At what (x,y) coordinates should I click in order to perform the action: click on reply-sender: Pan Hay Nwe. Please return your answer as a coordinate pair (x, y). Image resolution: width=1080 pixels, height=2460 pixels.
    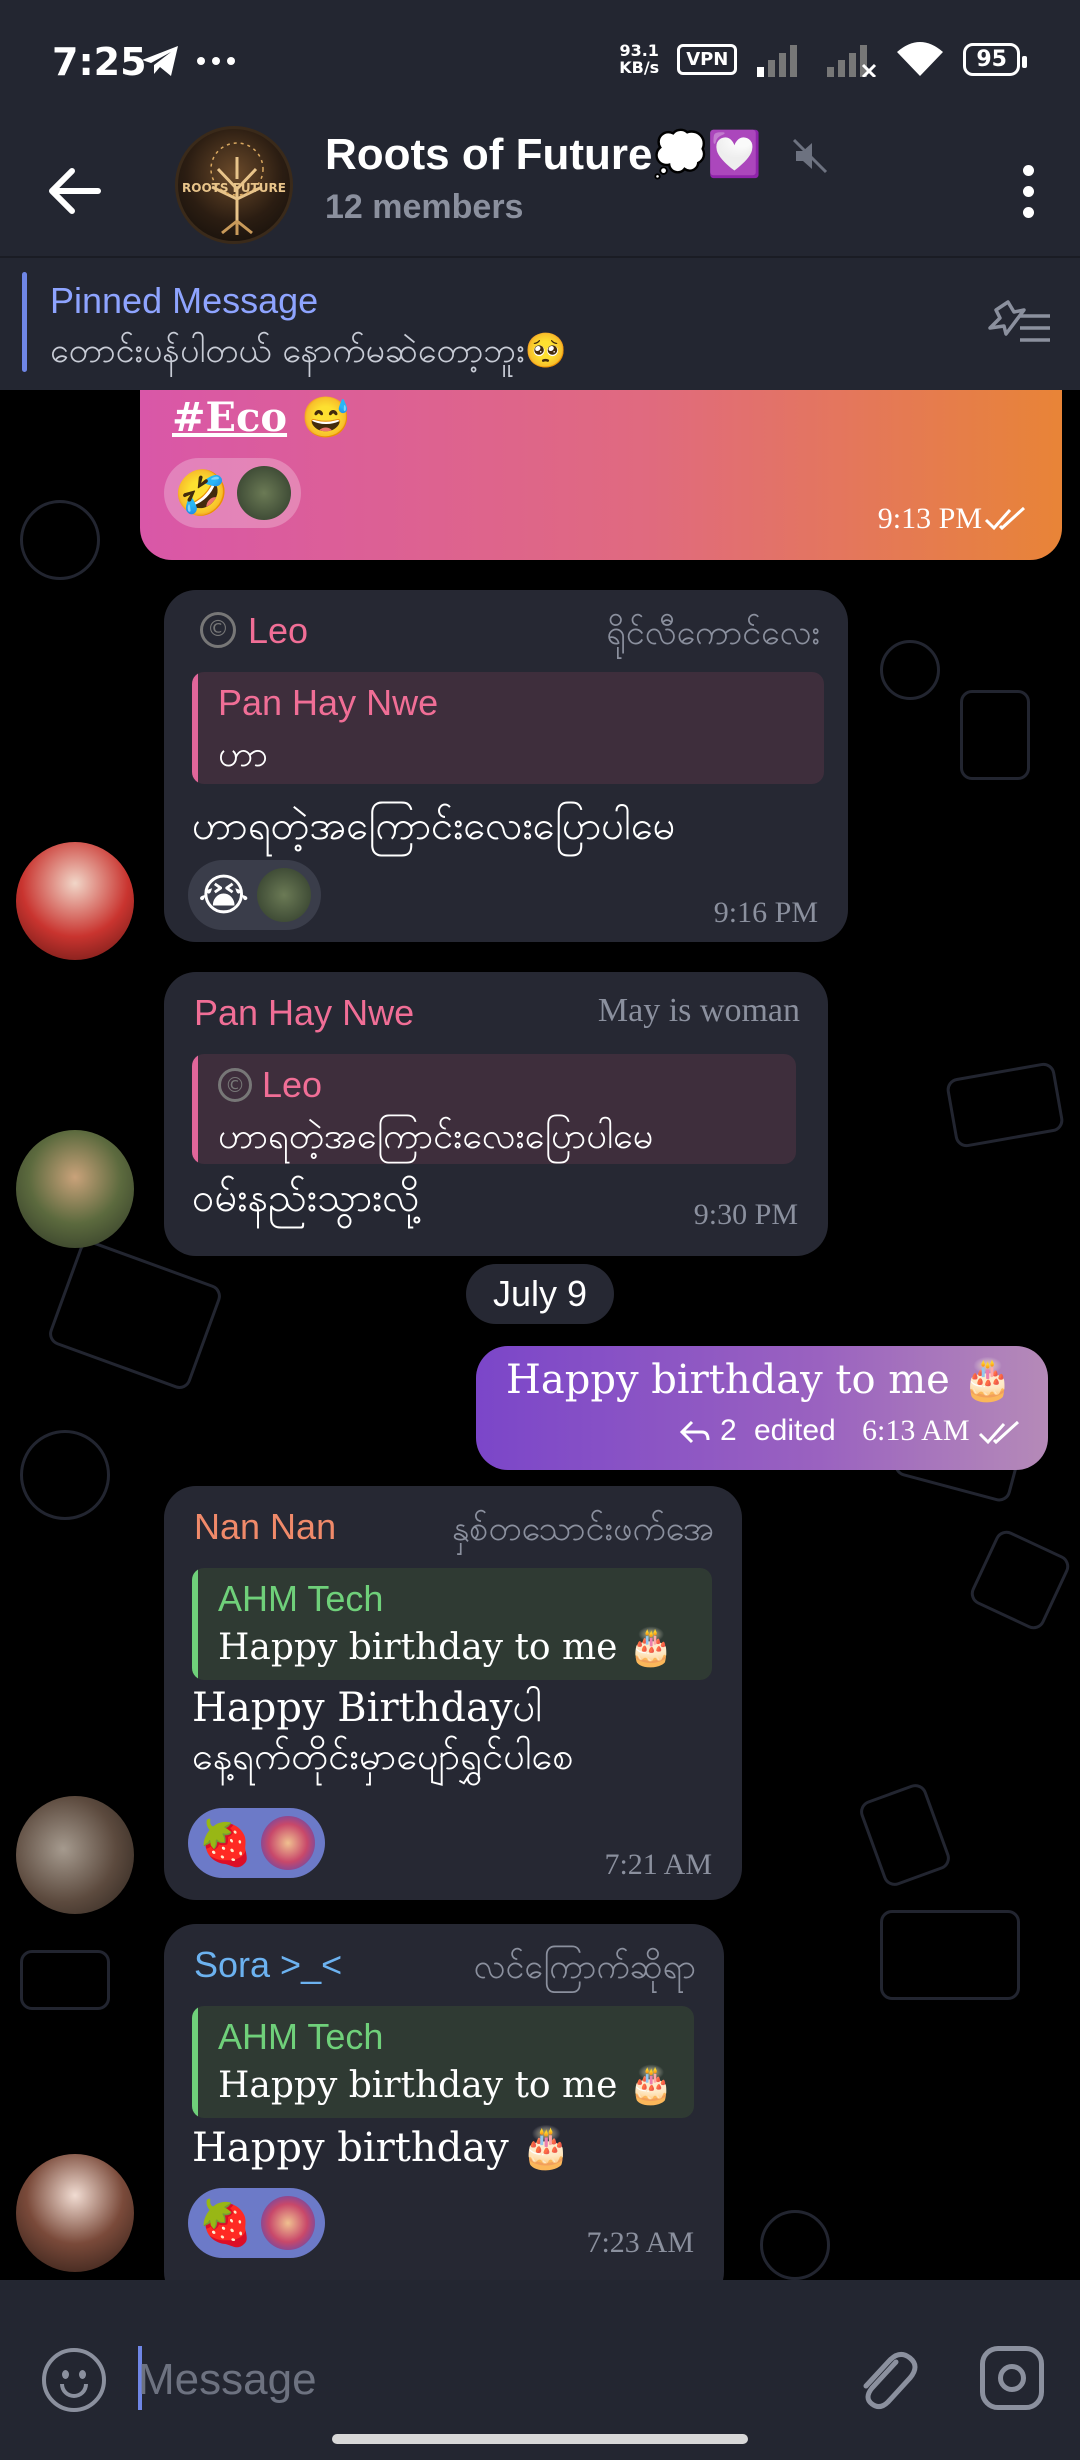
    Looking at the image, I should click on (328, 702).